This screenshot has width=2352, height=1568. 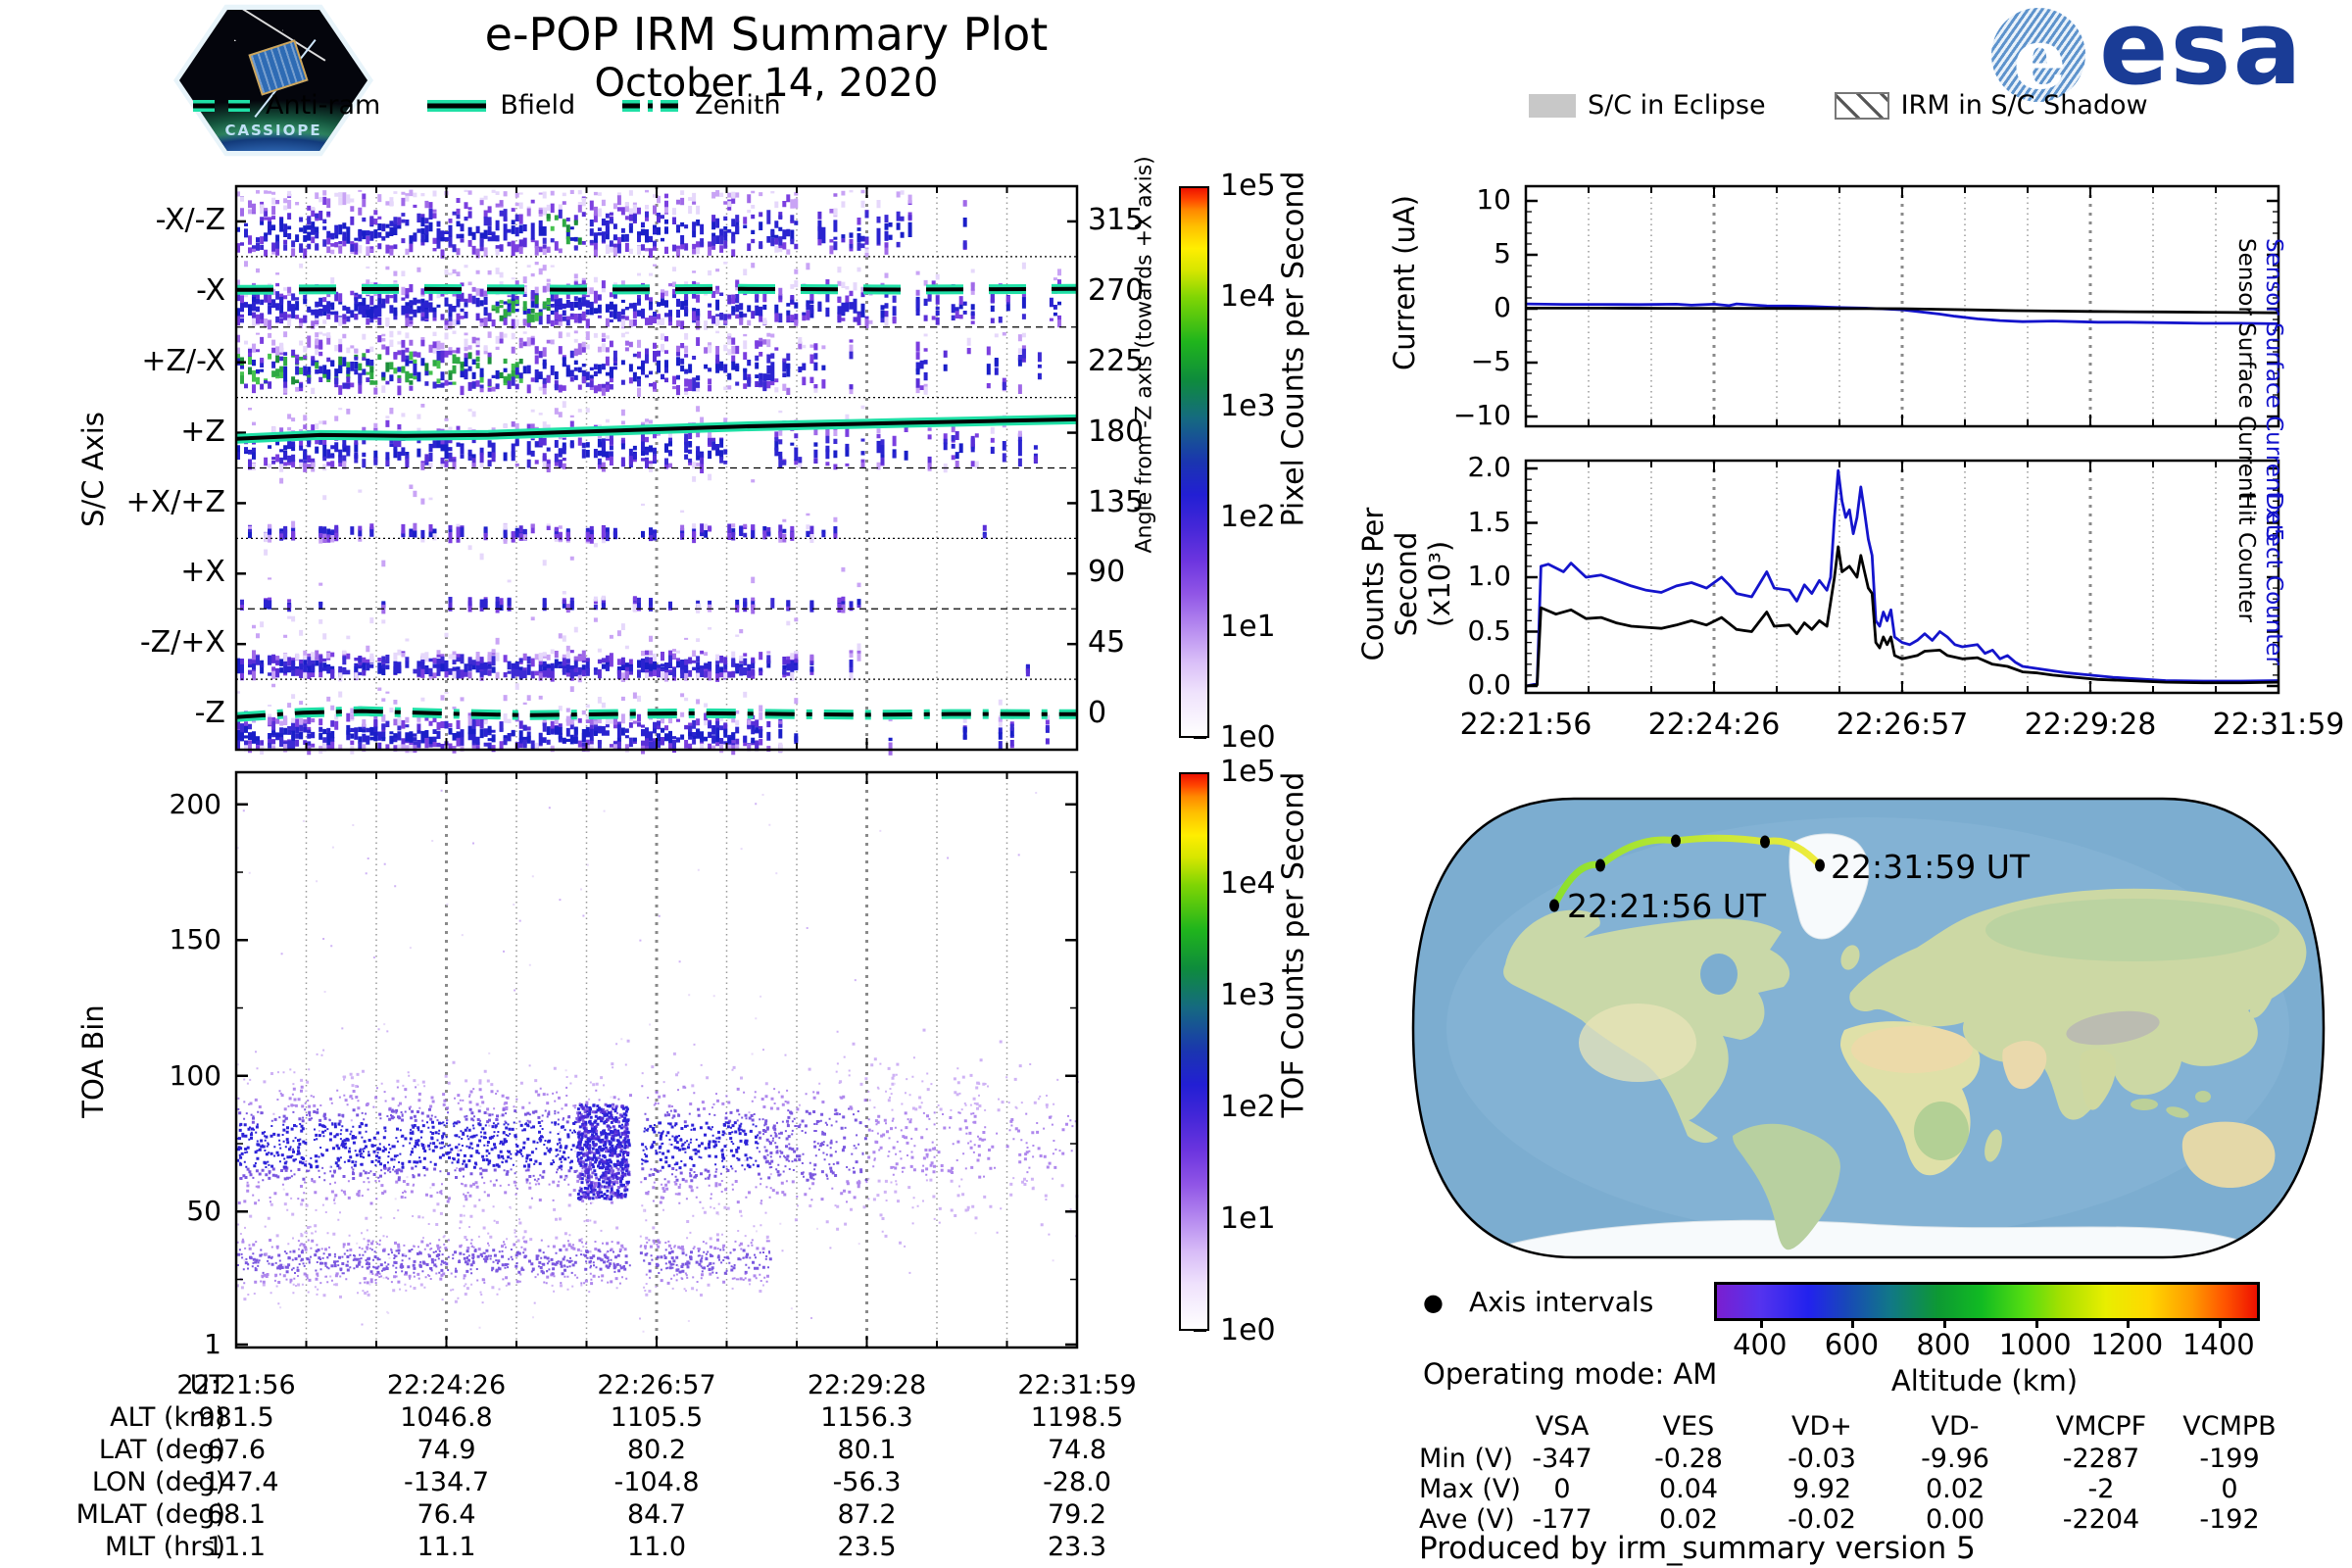 I want to click on angle-tick: 180, so click(x=1116, y=431).